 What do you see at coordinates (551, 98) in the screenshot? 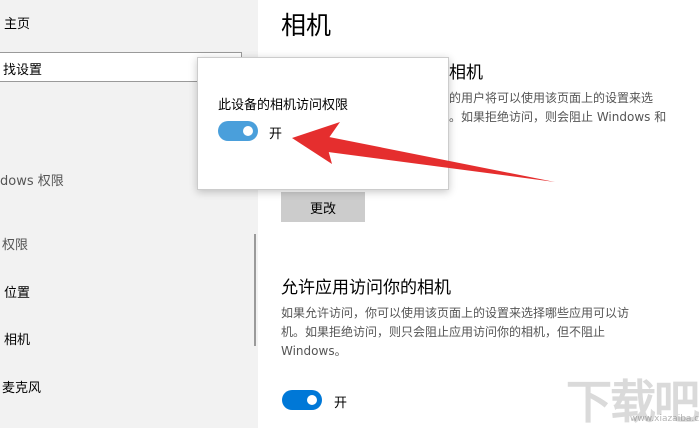
I see `device-desc-line-1: 的用户将可以使用该页面上的设置来选` at bounding box center [551, 98].